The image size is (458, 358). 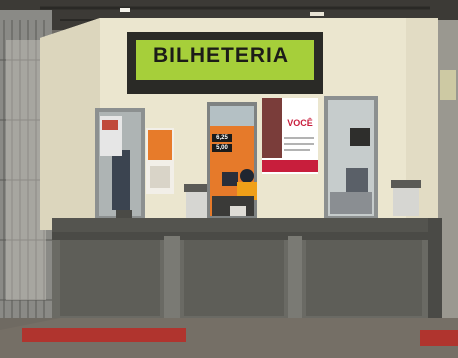 What do you see at coordinates (247, 176) in the screenshot?
I see `clerk` at bounding box center [247, 176].